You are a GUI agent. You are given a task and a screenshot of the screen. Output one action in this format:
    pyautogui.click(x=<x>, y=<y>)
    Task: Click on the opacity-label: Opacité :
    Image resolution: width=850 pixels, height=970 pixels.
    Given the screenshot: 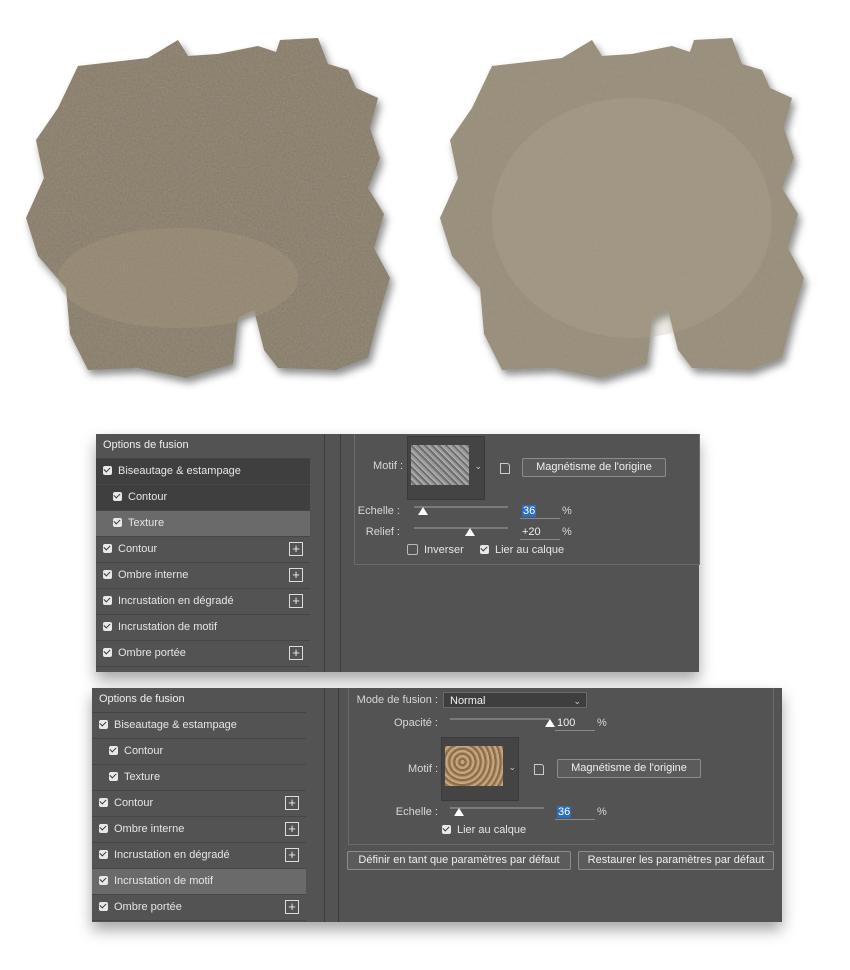 What is the action you would take?
    pyautogui.click(x=415, y=723)
    